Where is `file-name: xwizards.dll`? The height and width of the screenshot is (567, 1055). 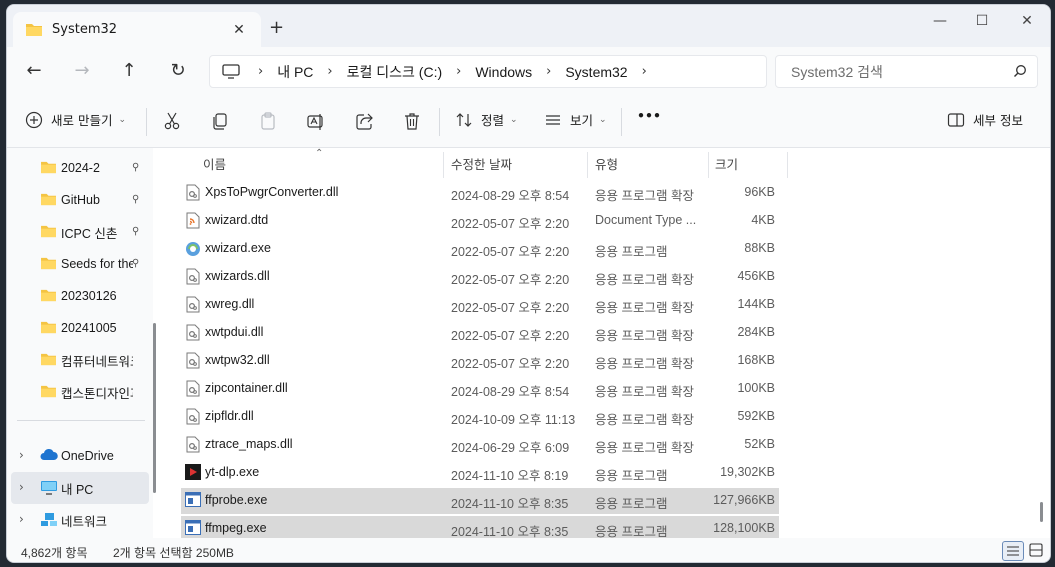 file-name: xwizards.dll is located at coordinates (237, 276).